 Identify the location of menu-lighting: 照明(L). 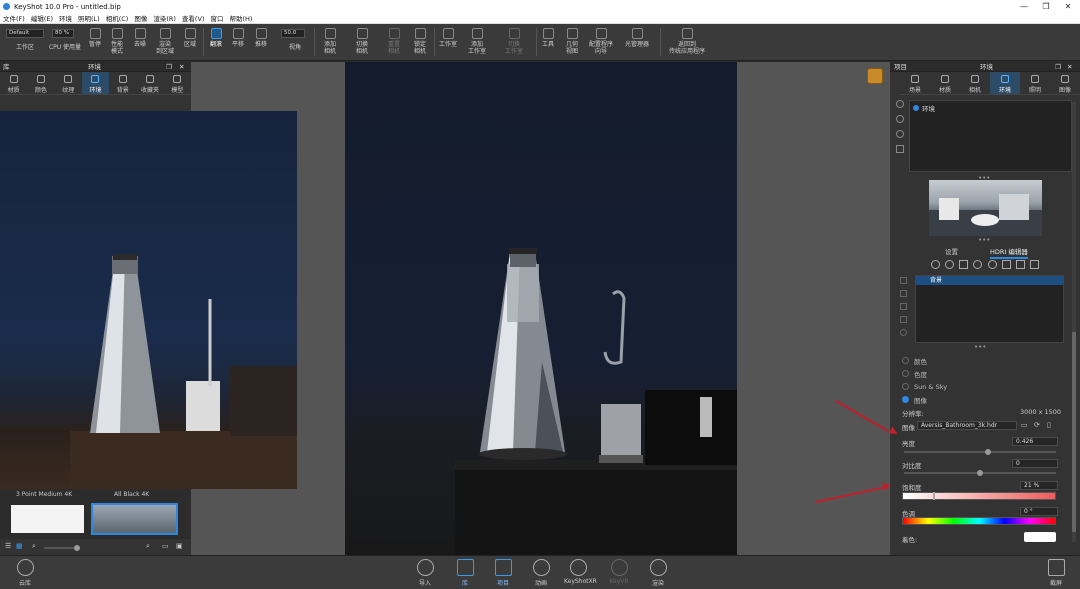
(89, 18).